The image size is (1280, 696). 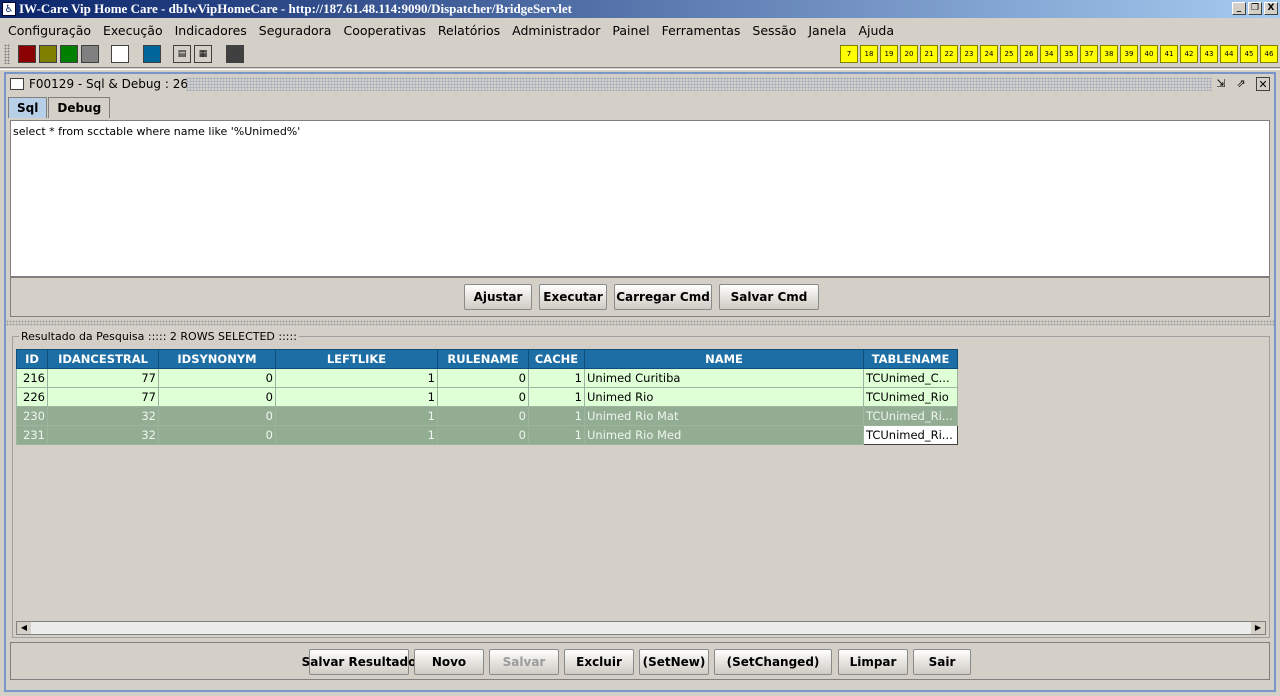 What do you see at coordinates (1109, 54) in the screenshot?
I see `shortcut-button-38: 38` at bounding box center [1109, 54].